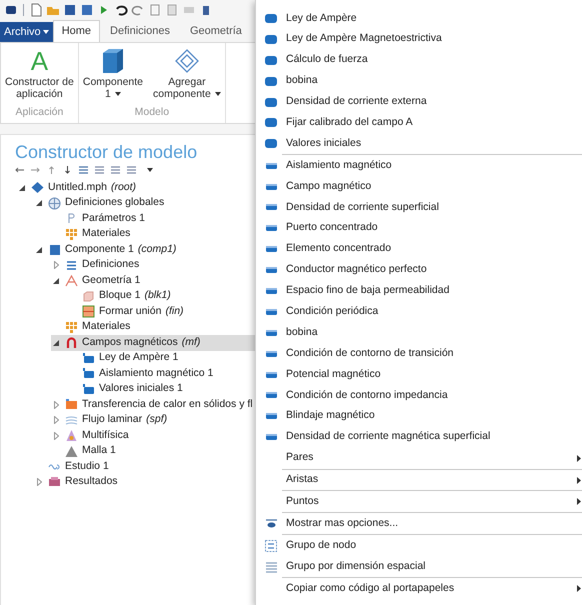 The image size is (582, 605). What do you see at coordinates (105, 435) in the screenshot?
I see `tree-item-label: Multifísica` at bounding box center [105, 435].